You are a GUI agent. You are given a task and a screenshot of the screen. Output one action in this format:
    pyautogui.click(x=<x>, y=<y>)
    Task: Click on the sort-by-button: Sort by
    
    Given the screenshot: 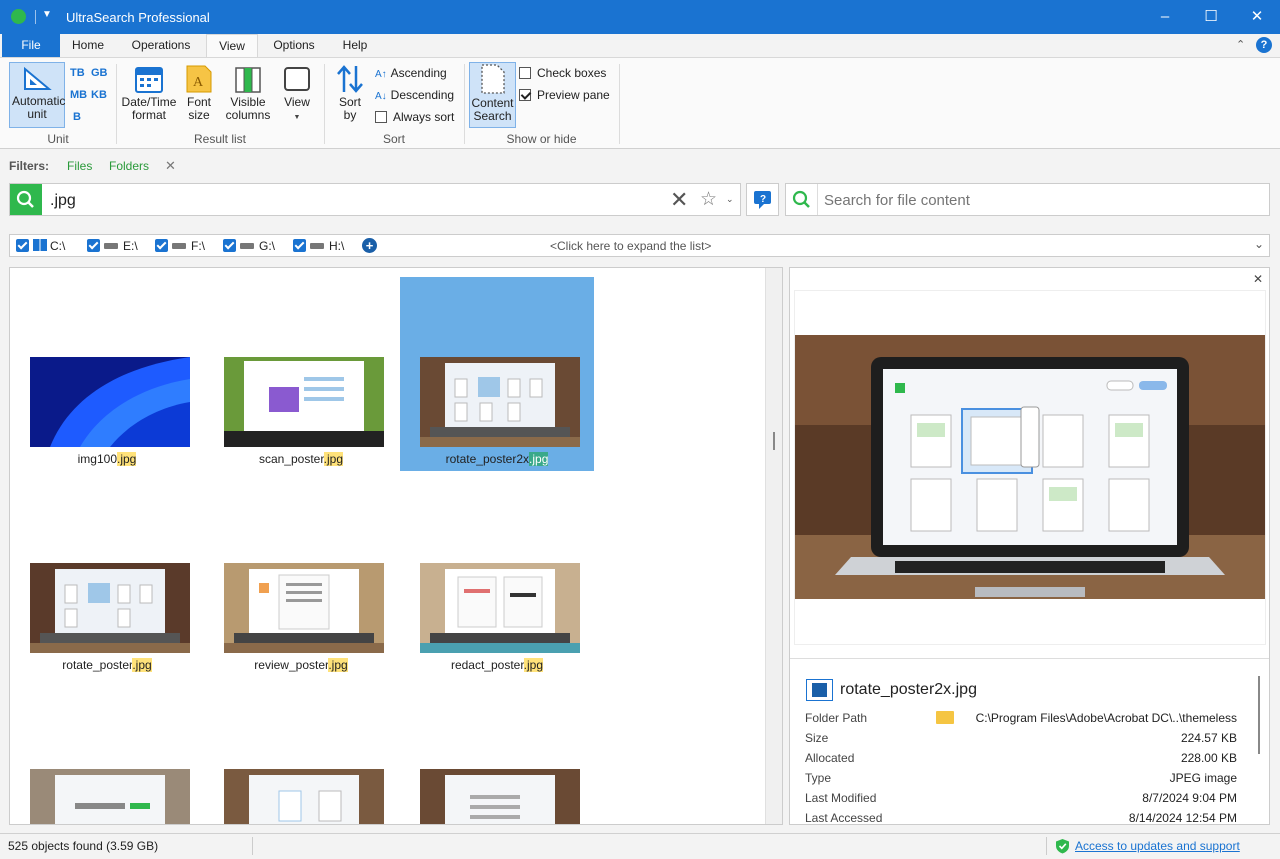 What is the action you would take?
    pyautogui.click(x=350, y=96)
    